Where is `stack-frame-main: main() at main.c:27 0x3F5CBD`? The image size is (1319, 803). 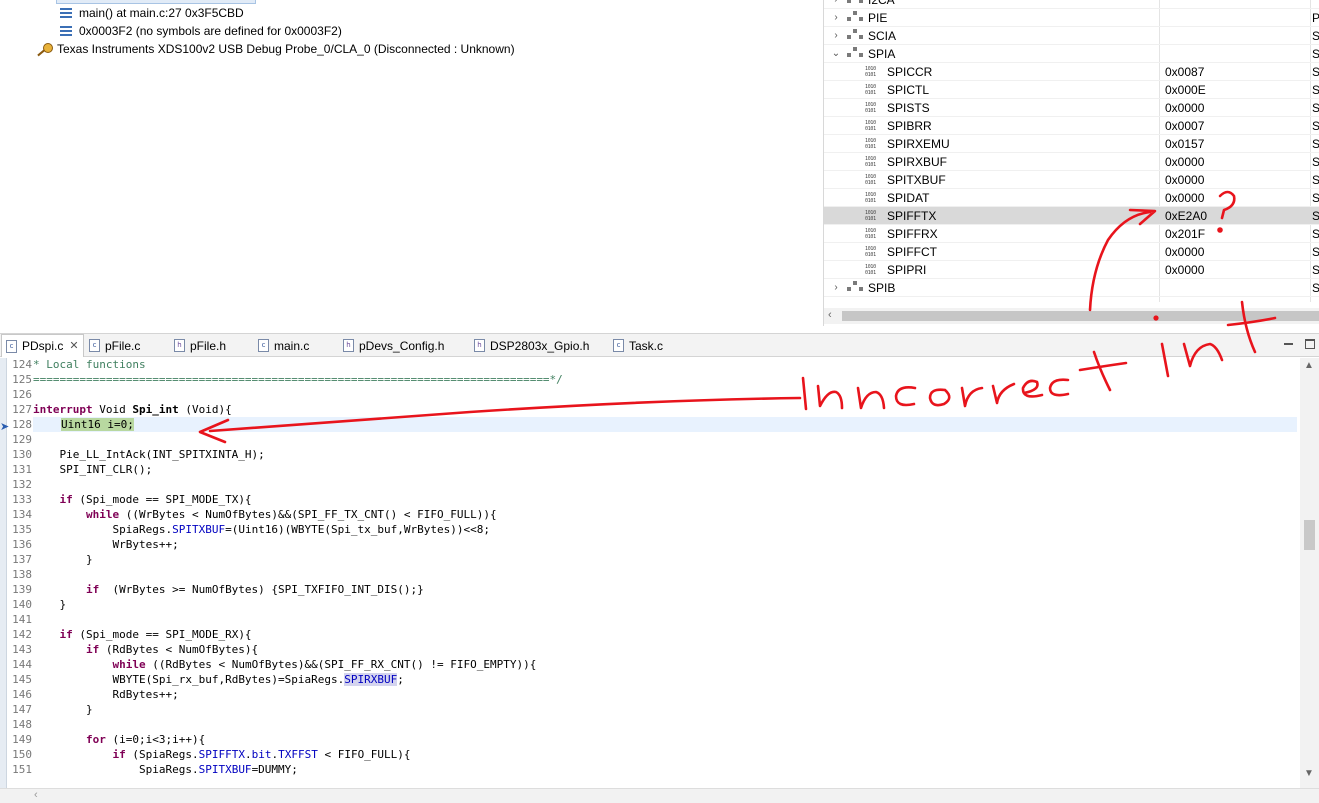 stack-frame-main: main() at main.c:27 0x3F5CBD is located at coordinates (152, 13).